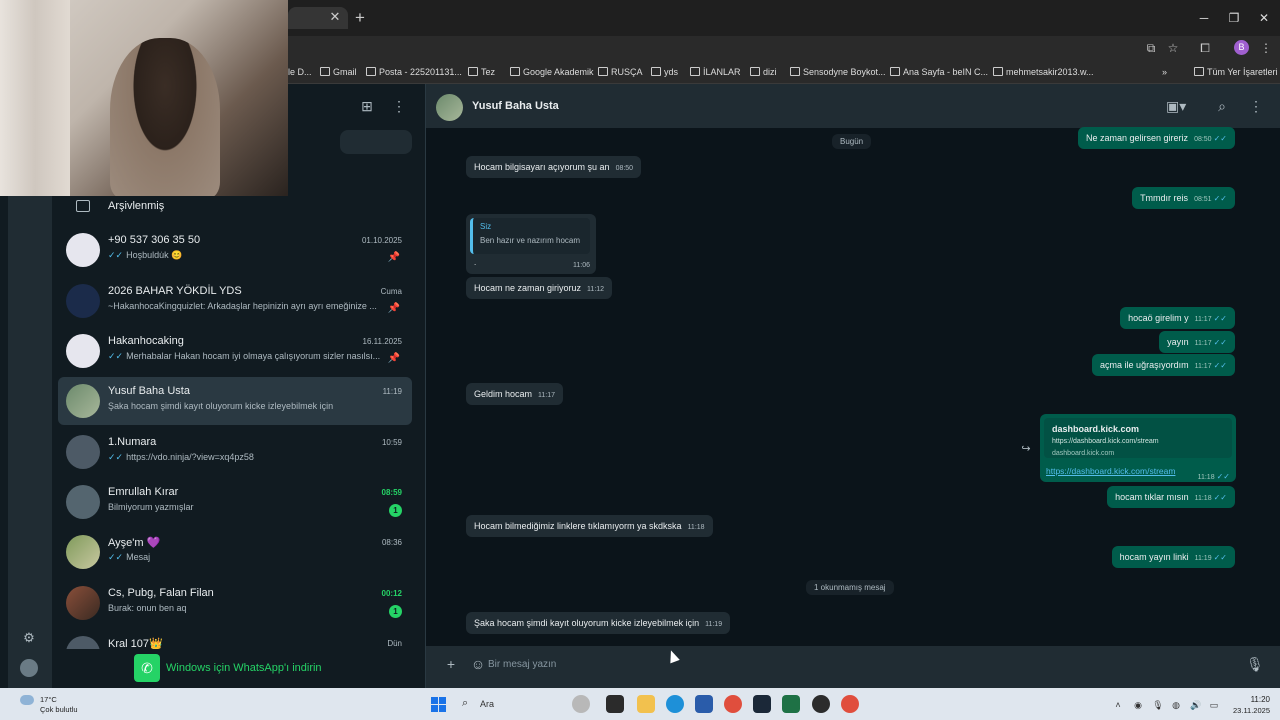  I want to click on message-outgoing: yayın 11:17 ✓✓, so click(1197, 342).